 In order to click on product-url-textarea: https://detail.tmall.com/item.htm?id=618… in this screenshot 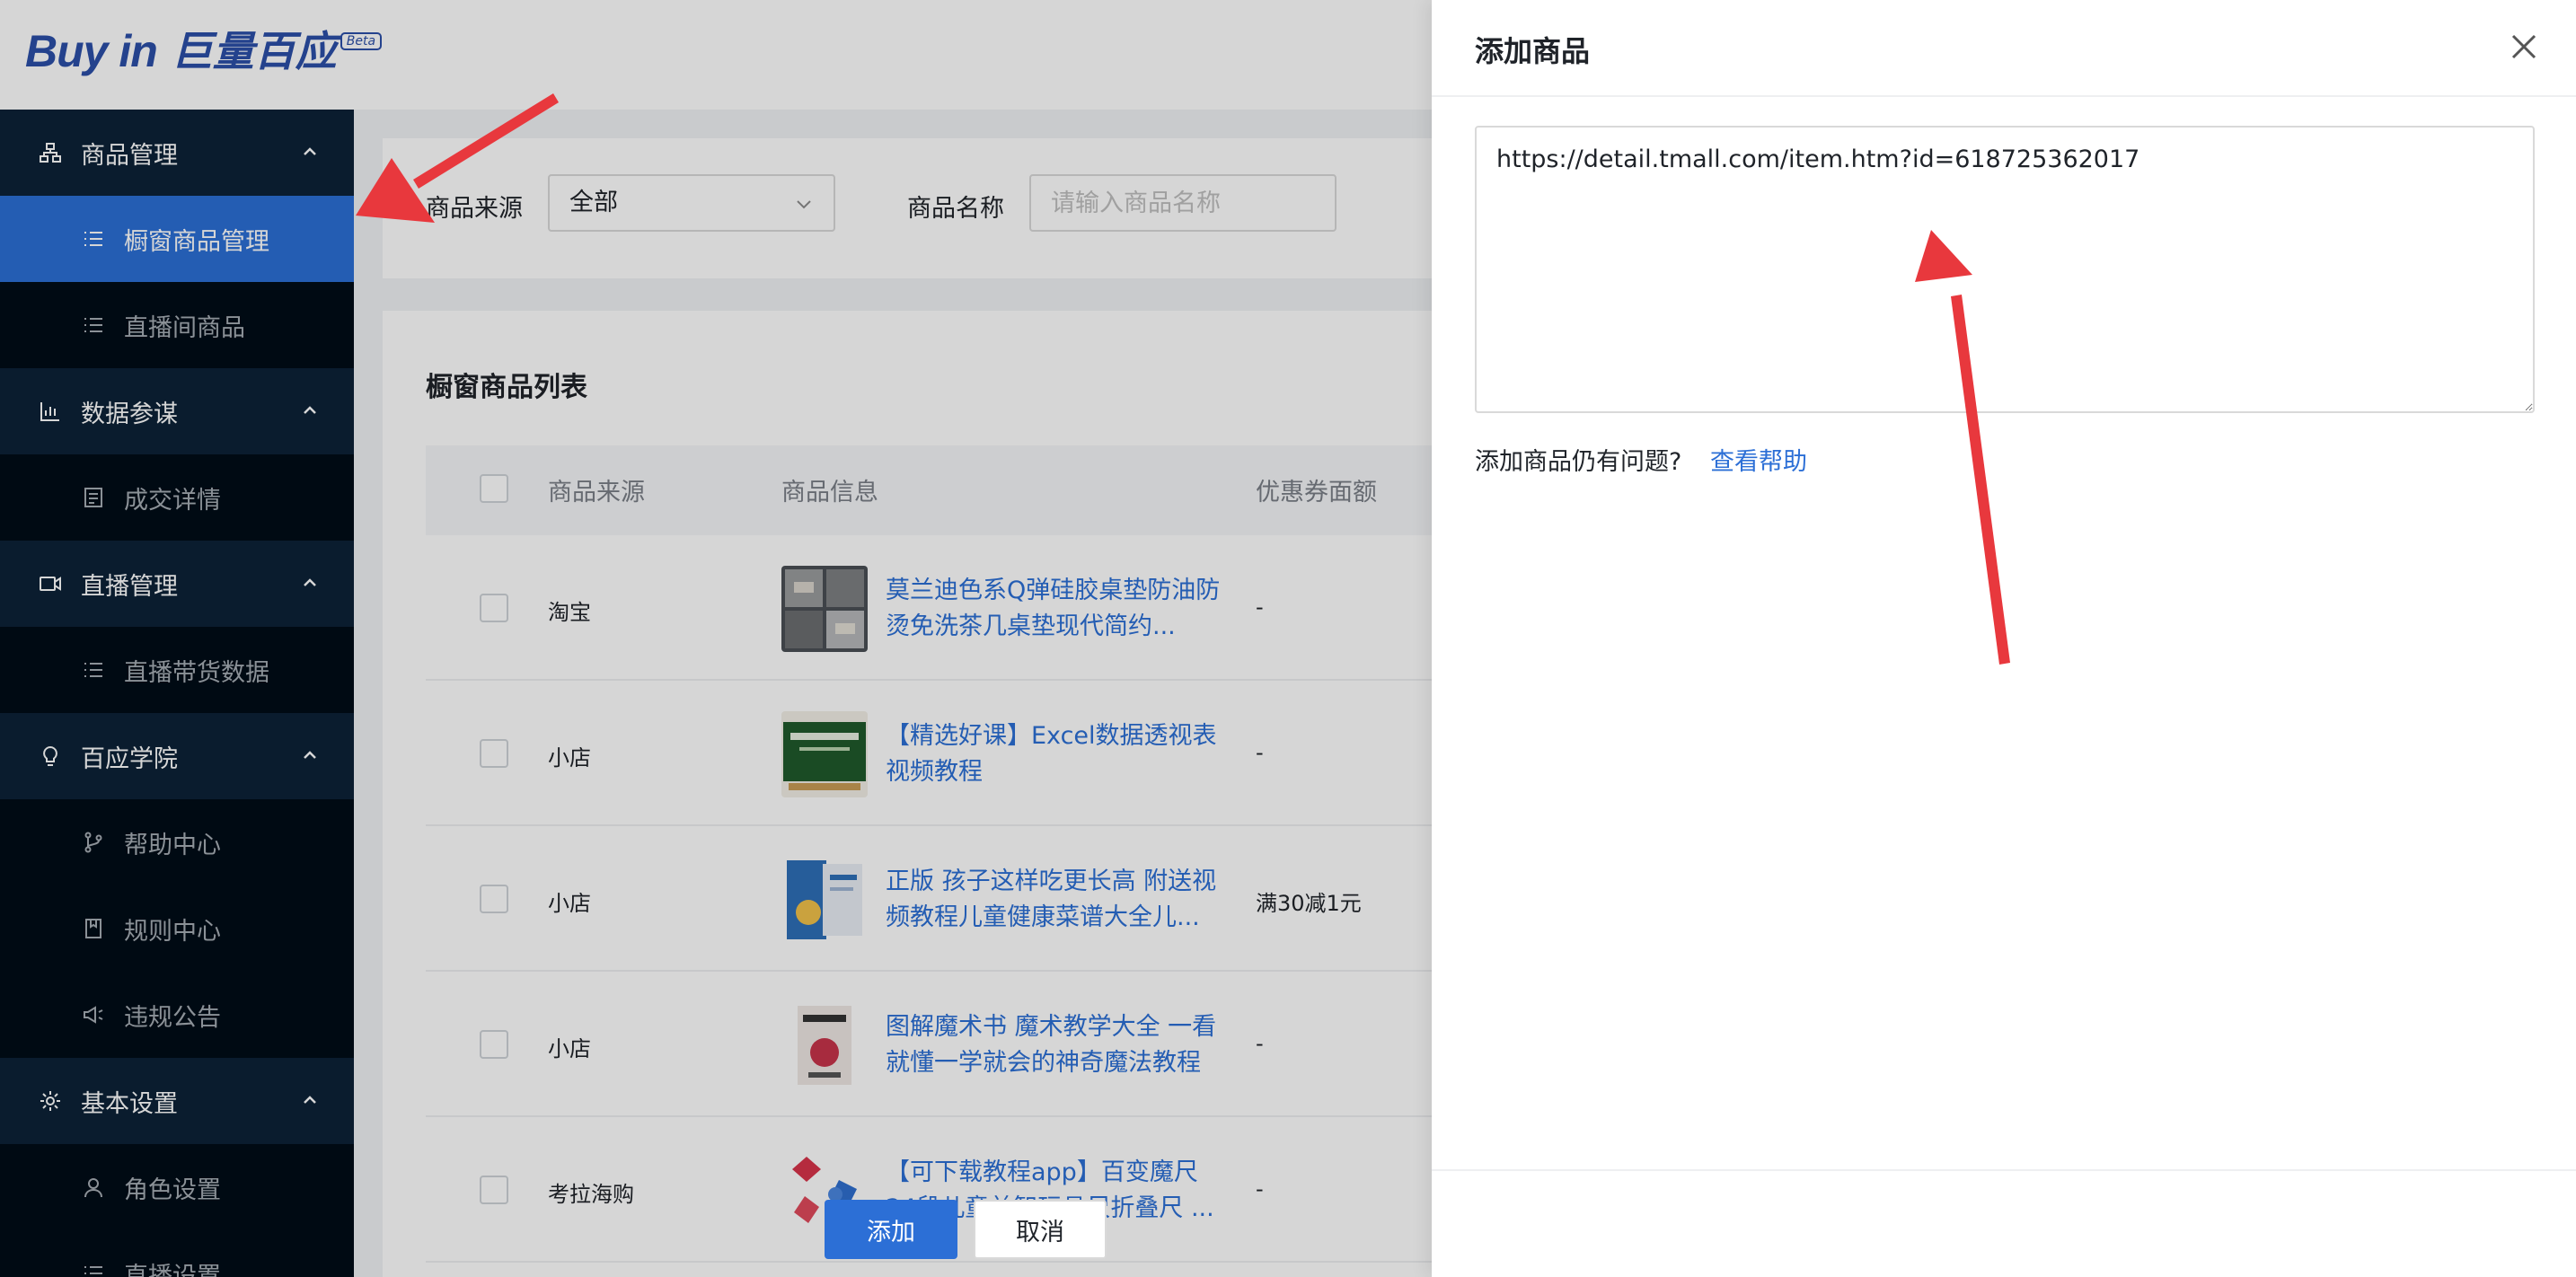, I will do `click(2005, 269)`.